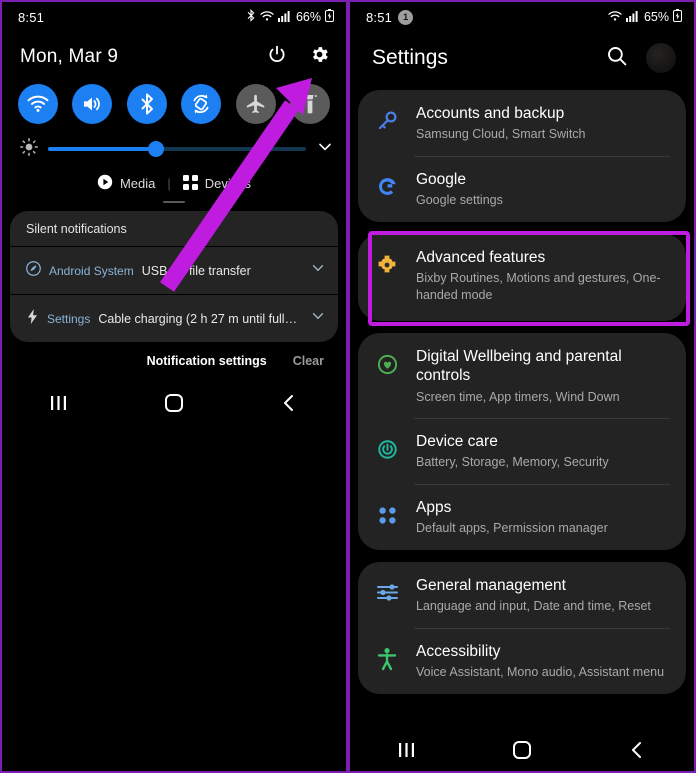  What do you see at coordinates (174, 102) in the screenshot?
I see `quick-settings-toggles` at bounding box center [174, 102].